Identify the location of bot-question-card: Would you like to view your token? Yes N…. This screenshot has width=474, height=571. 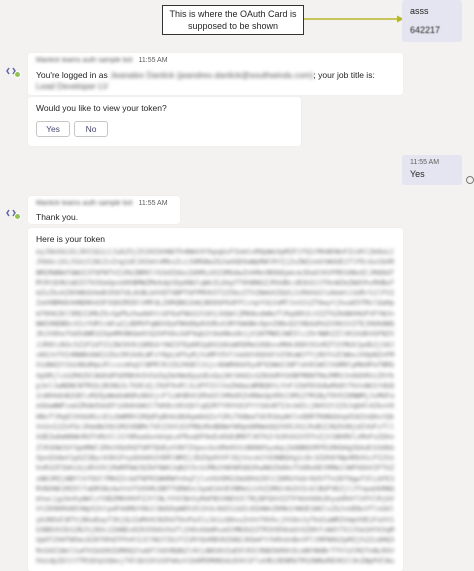
(164, 121).